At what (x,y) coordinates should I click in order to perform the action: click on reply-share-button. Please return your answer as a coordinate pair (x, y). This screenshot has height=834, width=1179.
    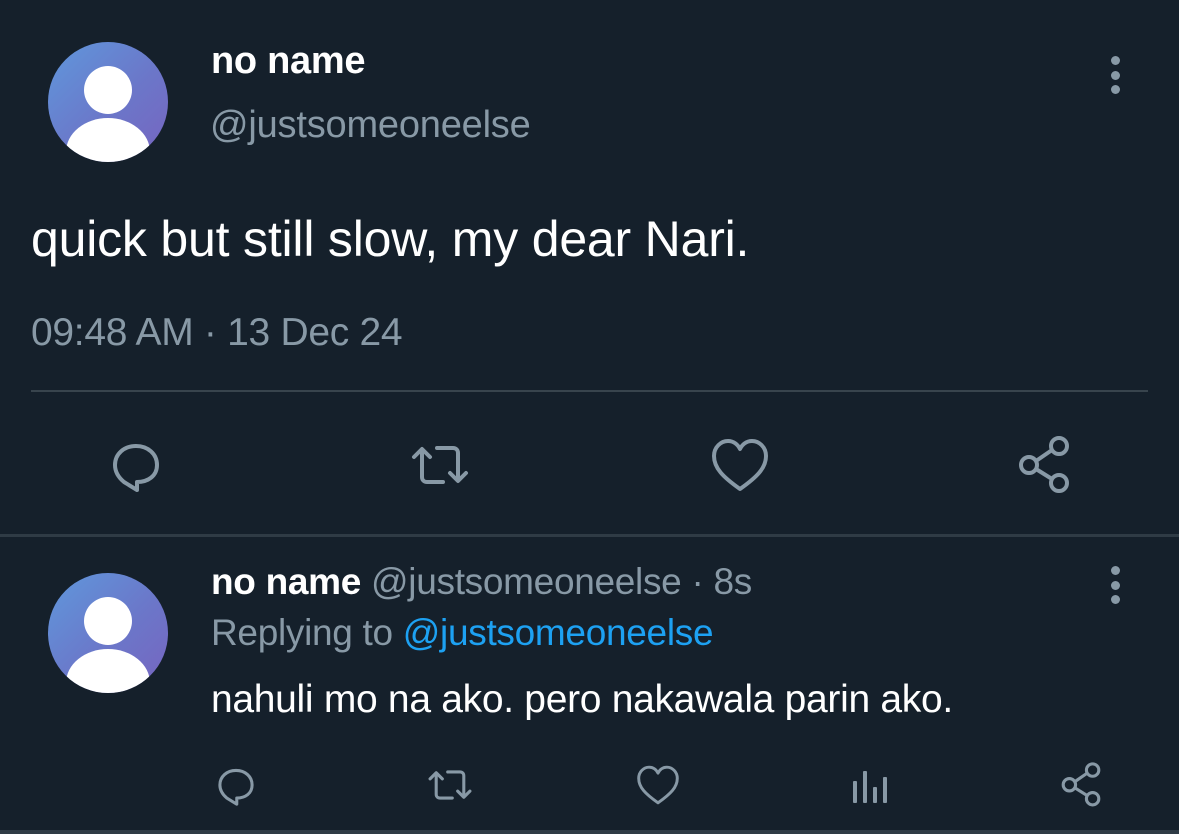
    Looking at the image, I should click on (1081, 784).